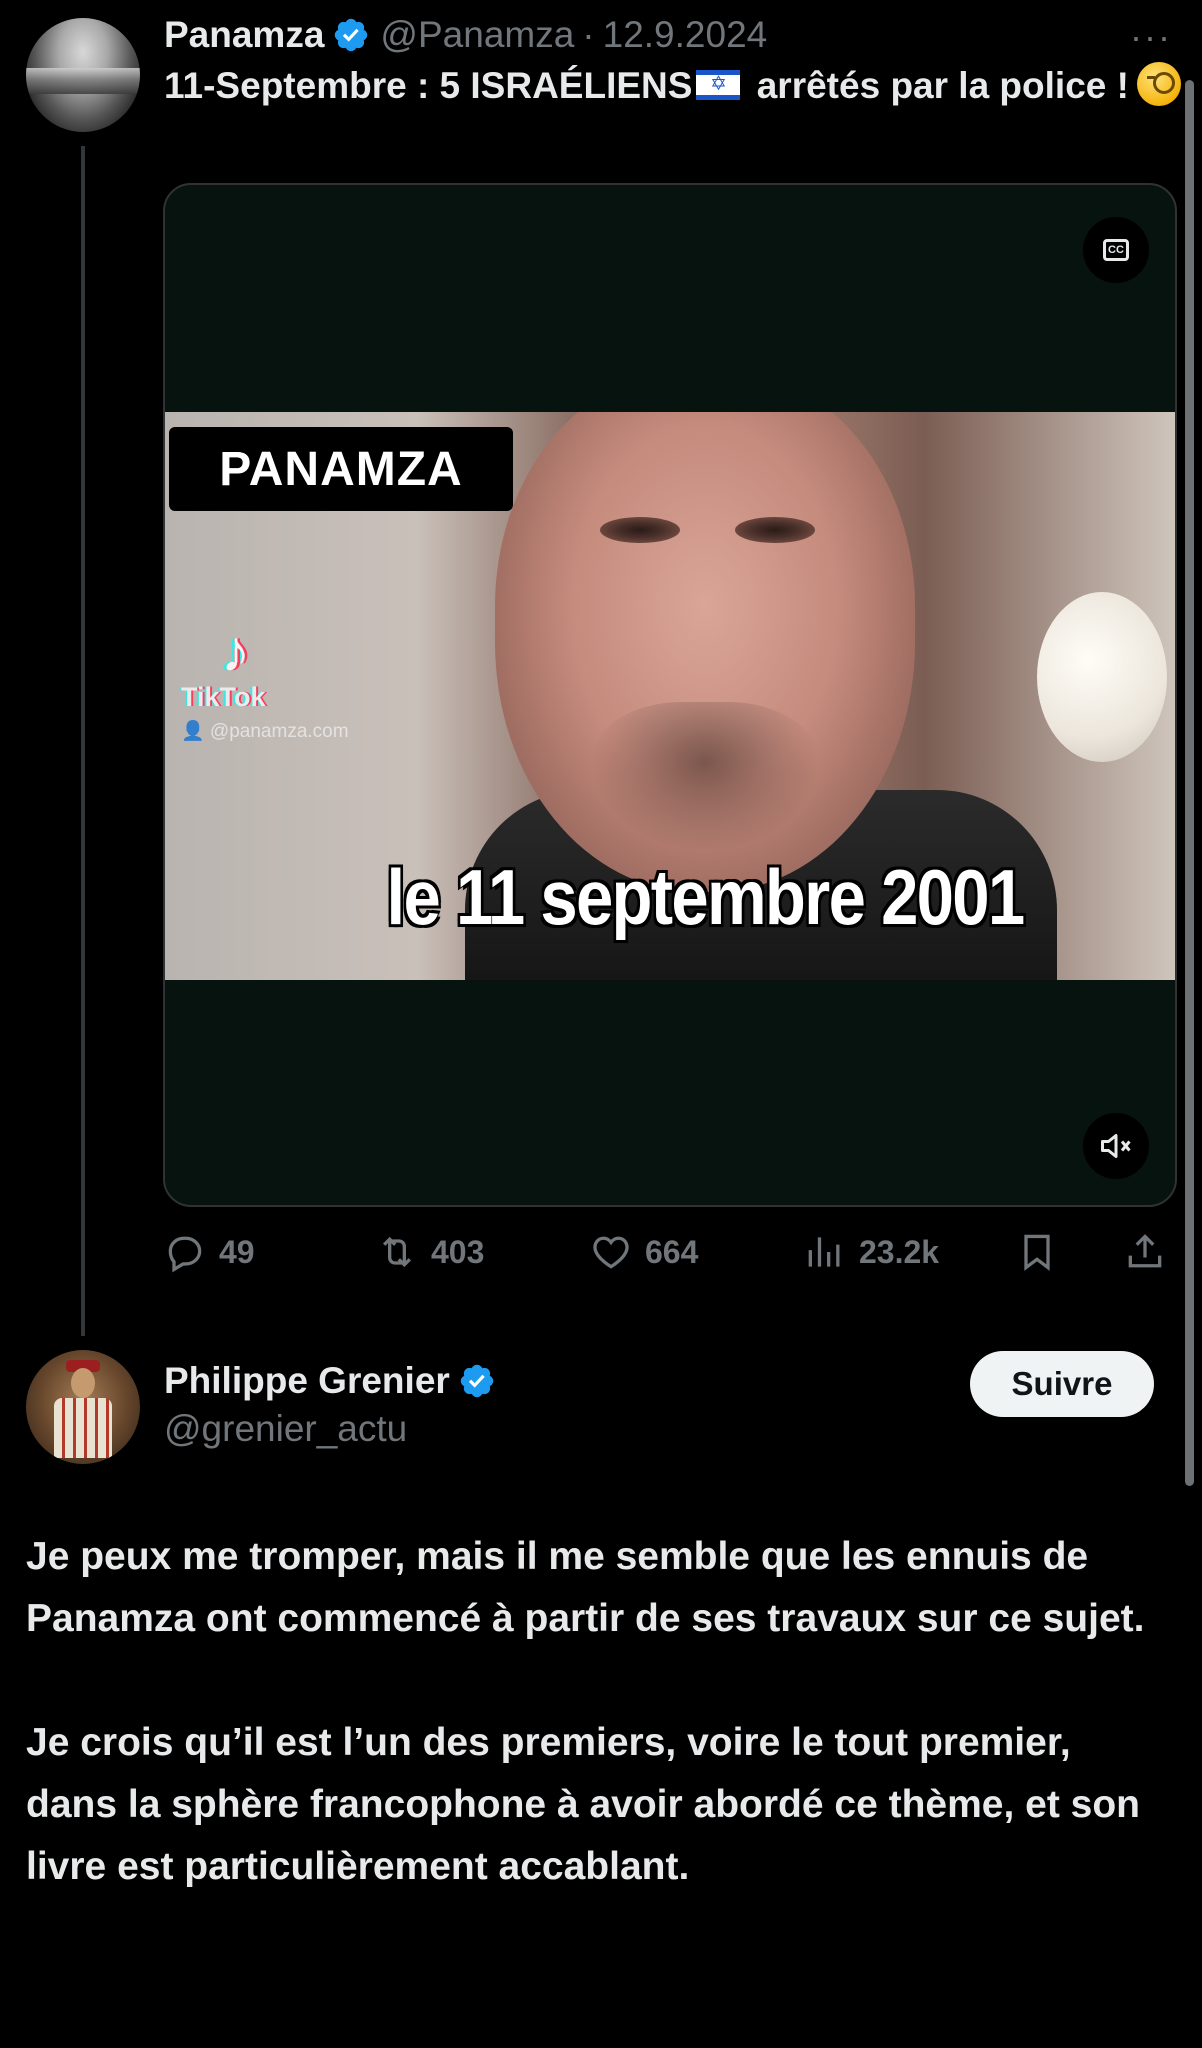 The image size is (1202, 2048). Describe the element at coordinates (428, 85) in the screenshot. I see `tweet-text-part1: 11-Septembre : 5 ISRAÉLIENS` at that location.